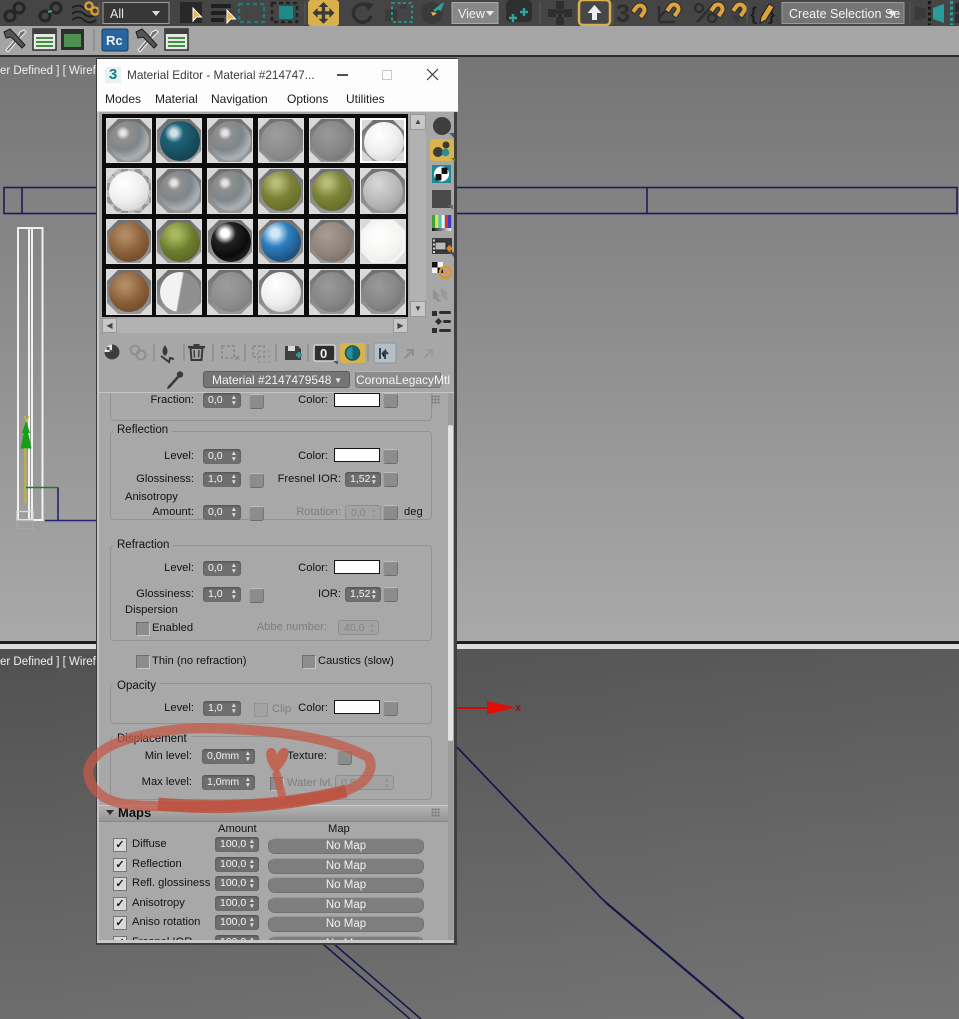 Image resolution: width=959 pixels, height=1019 pixels. I want to click on svg-text: Rc, so click(114, 40).